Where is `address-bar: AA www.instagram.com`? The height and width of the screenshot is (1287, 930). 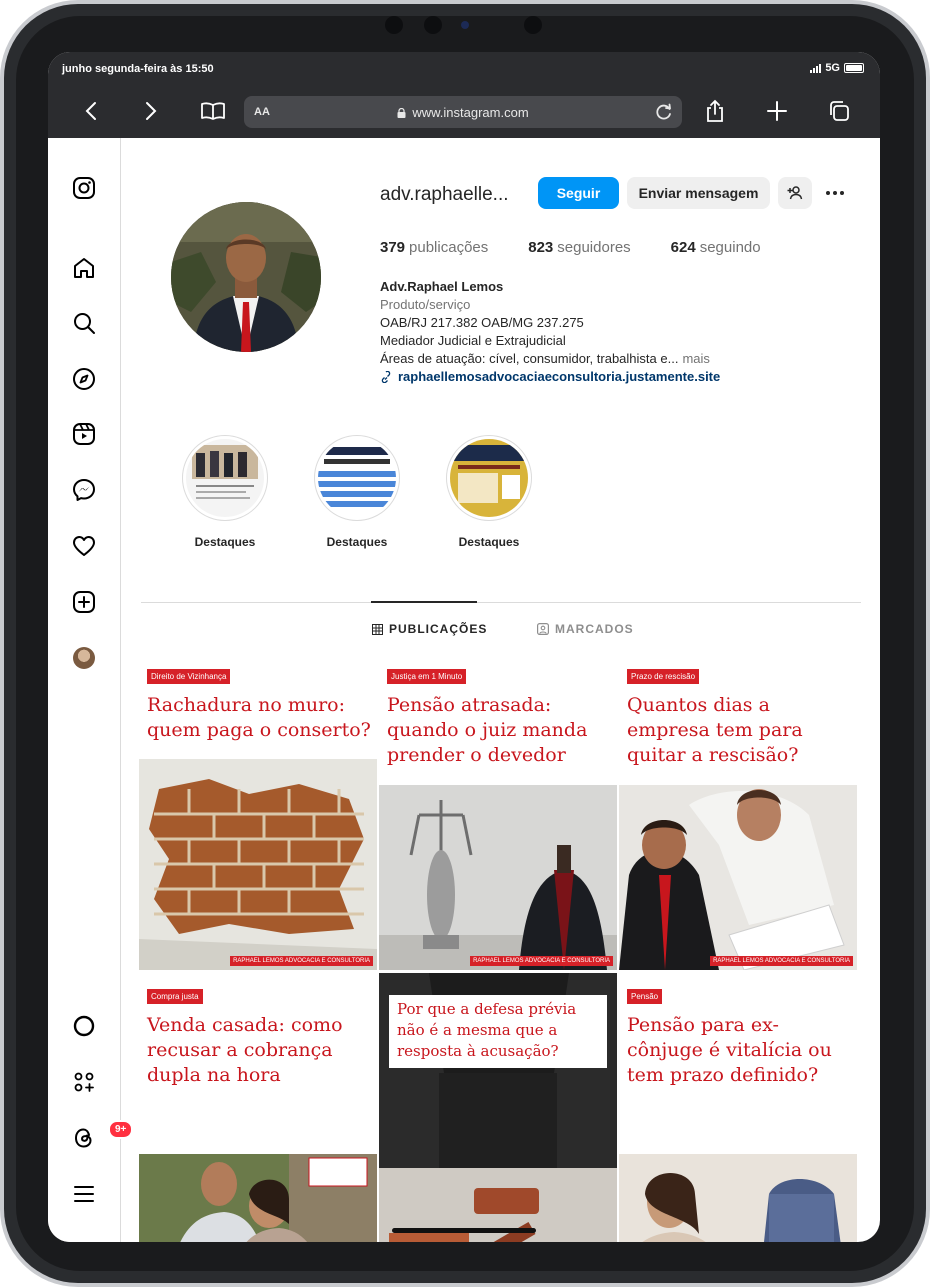
address-bar: AA www.instagram.com is located at coordinates (463, 112).